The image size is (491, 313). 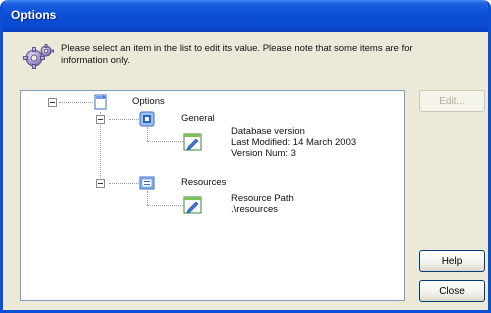 What do you see at coordinates (254, 209) in the screenshot?
I see `detail-line: .\resources` at bounding box center [254, 209].